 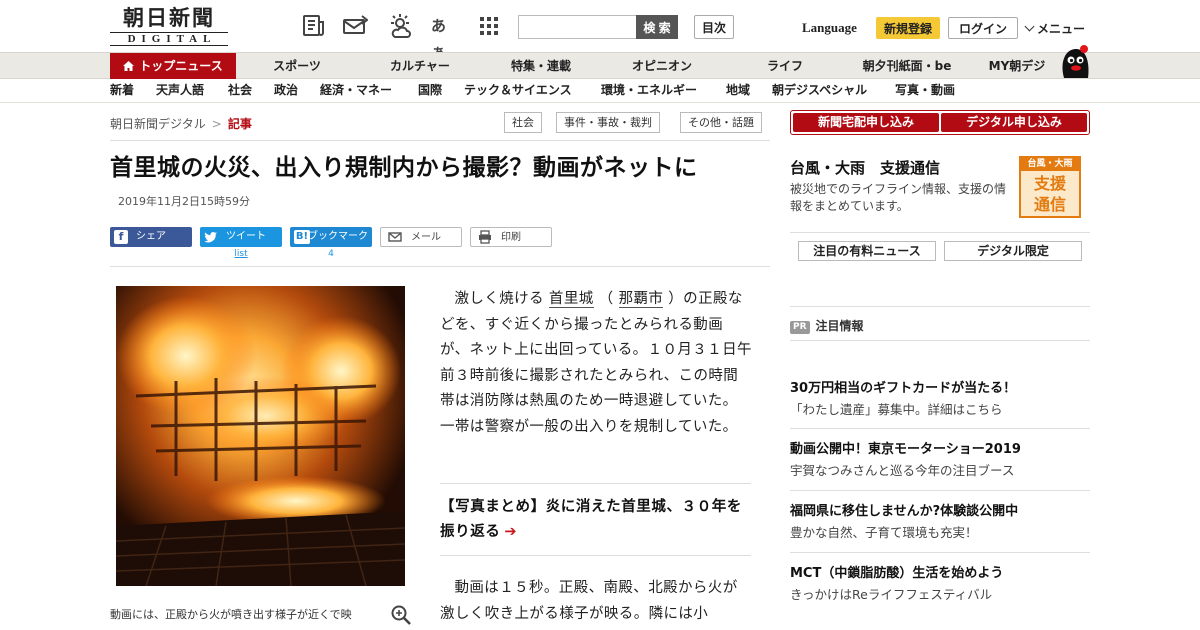 What do you see at coordinates (1050, 187) in the screenshot?
I see `typhoon-support-badge: 台風・大雨 支援 通信` at bounding box center [1050, 187].